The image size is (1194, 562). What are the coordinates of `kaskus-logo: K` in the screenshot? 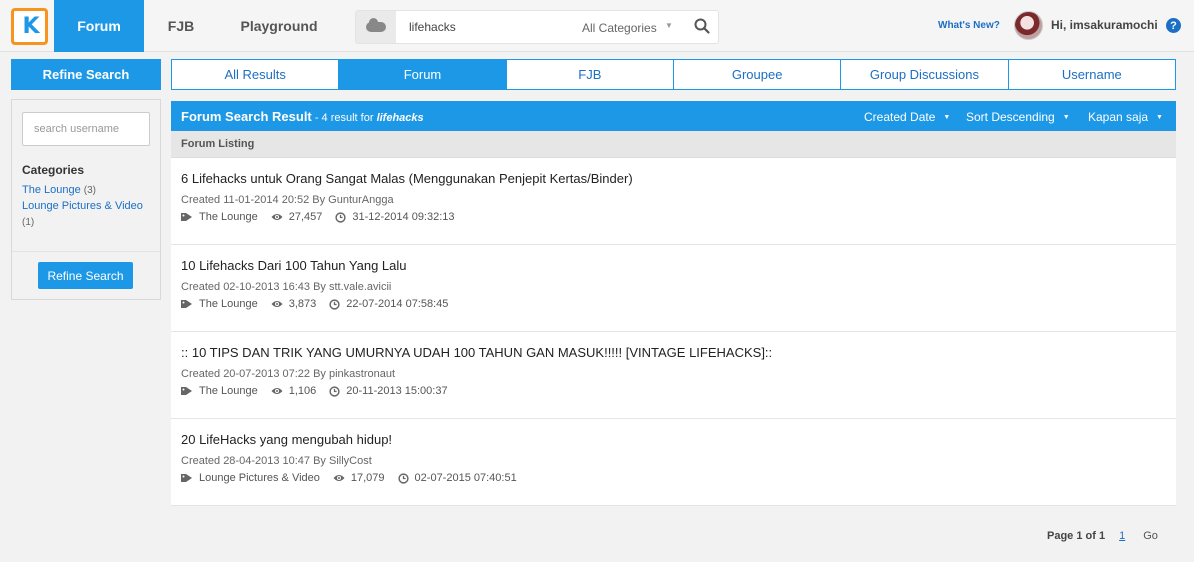 It's located at (29, 26).